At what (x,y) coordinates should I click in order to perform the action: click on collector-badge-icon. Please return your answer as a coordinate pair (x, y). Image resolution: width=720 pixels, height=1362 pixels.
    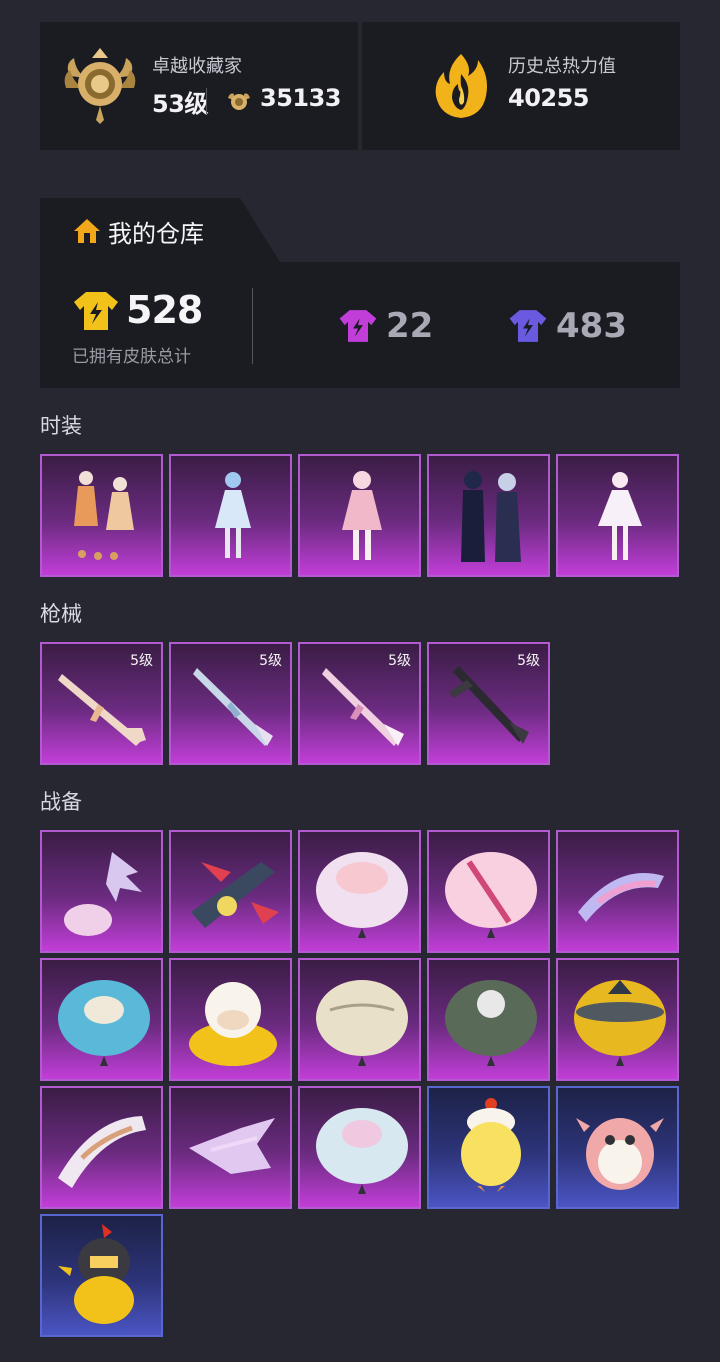
    Looking at the image, I should click on (100, 86).